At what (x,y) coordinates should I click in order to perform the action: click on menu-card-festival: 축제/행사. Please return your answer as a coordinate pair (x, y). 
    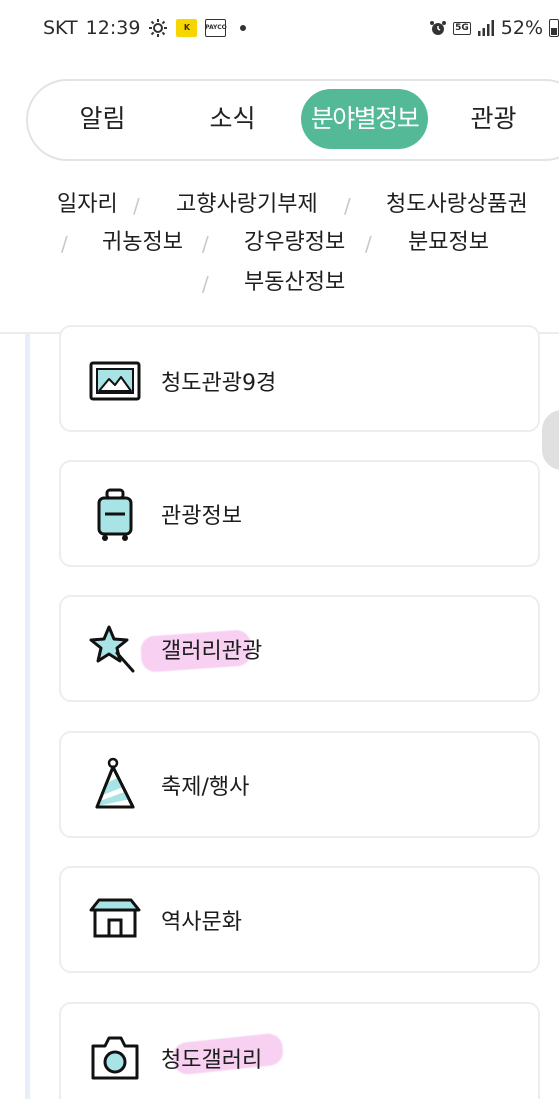
    Looking at the image, I should click on (299, 784).